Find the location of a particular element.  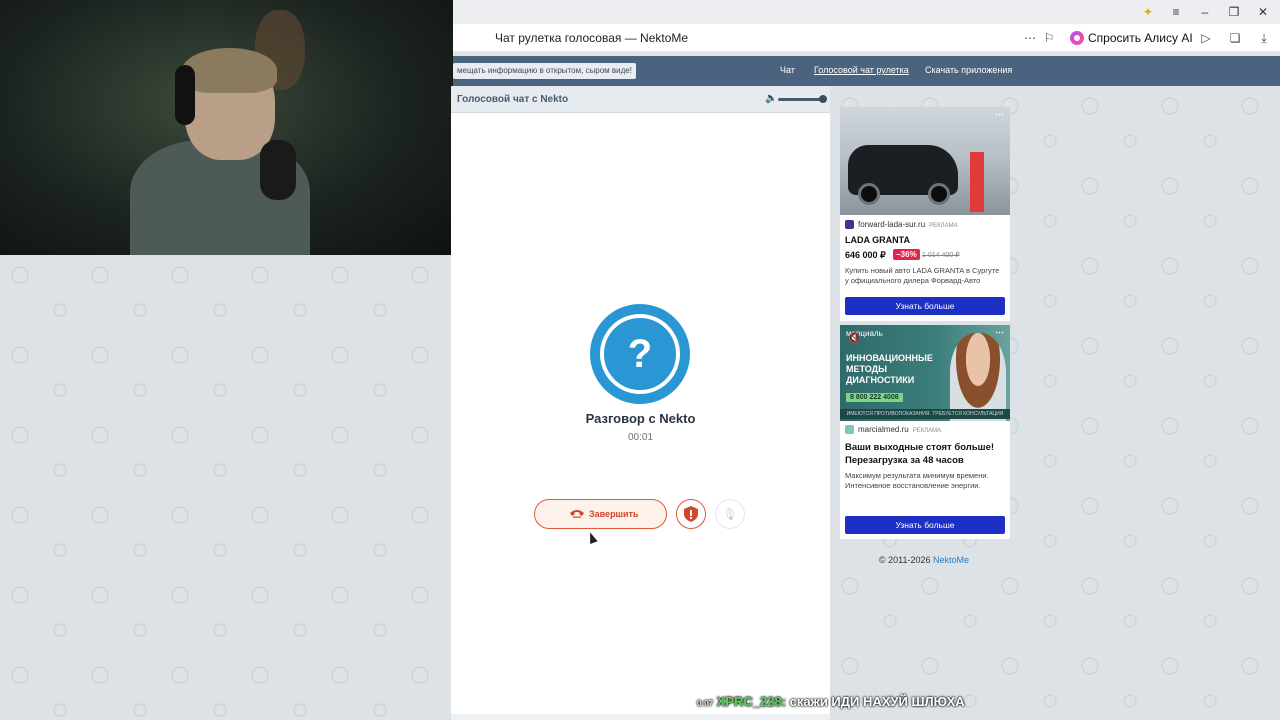

nav-chat: Чат is located at coordinates (787, 70).